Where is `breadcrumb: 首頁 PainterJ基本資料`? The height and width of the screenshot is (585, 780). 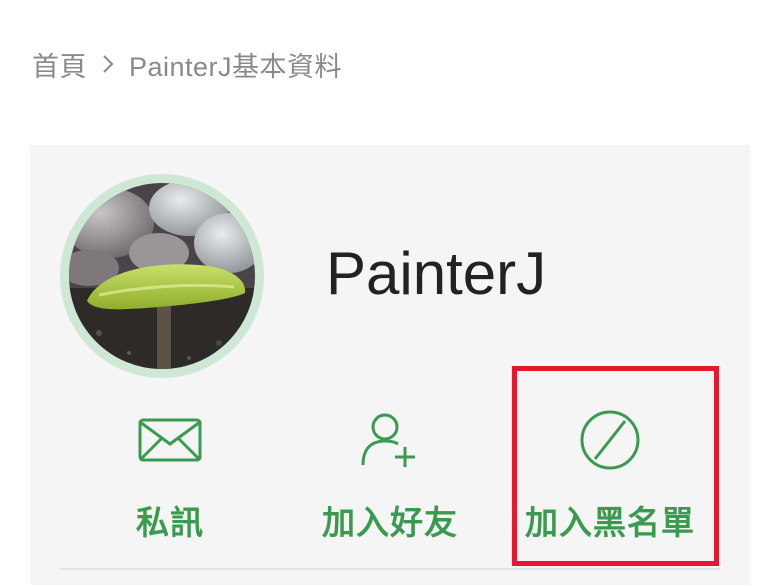
breadcrumb: 首頁 PainterJ基本資料 is located at coordinates (187, 64).